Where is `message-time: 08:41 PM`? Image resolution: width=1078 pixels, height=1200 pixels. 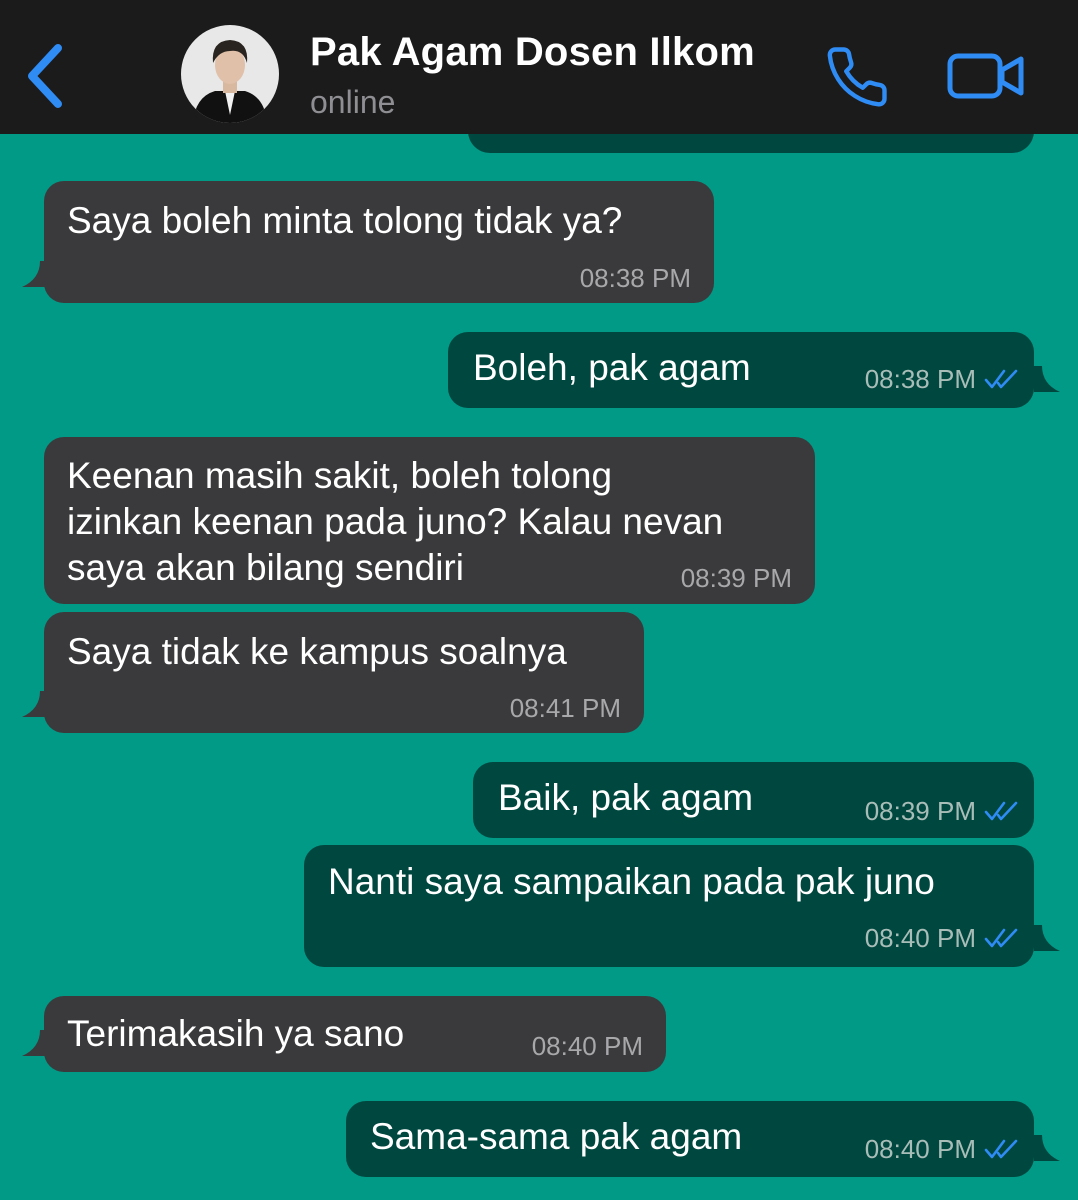 message-time: 08:41 PM is located at coordinates (565, 708).